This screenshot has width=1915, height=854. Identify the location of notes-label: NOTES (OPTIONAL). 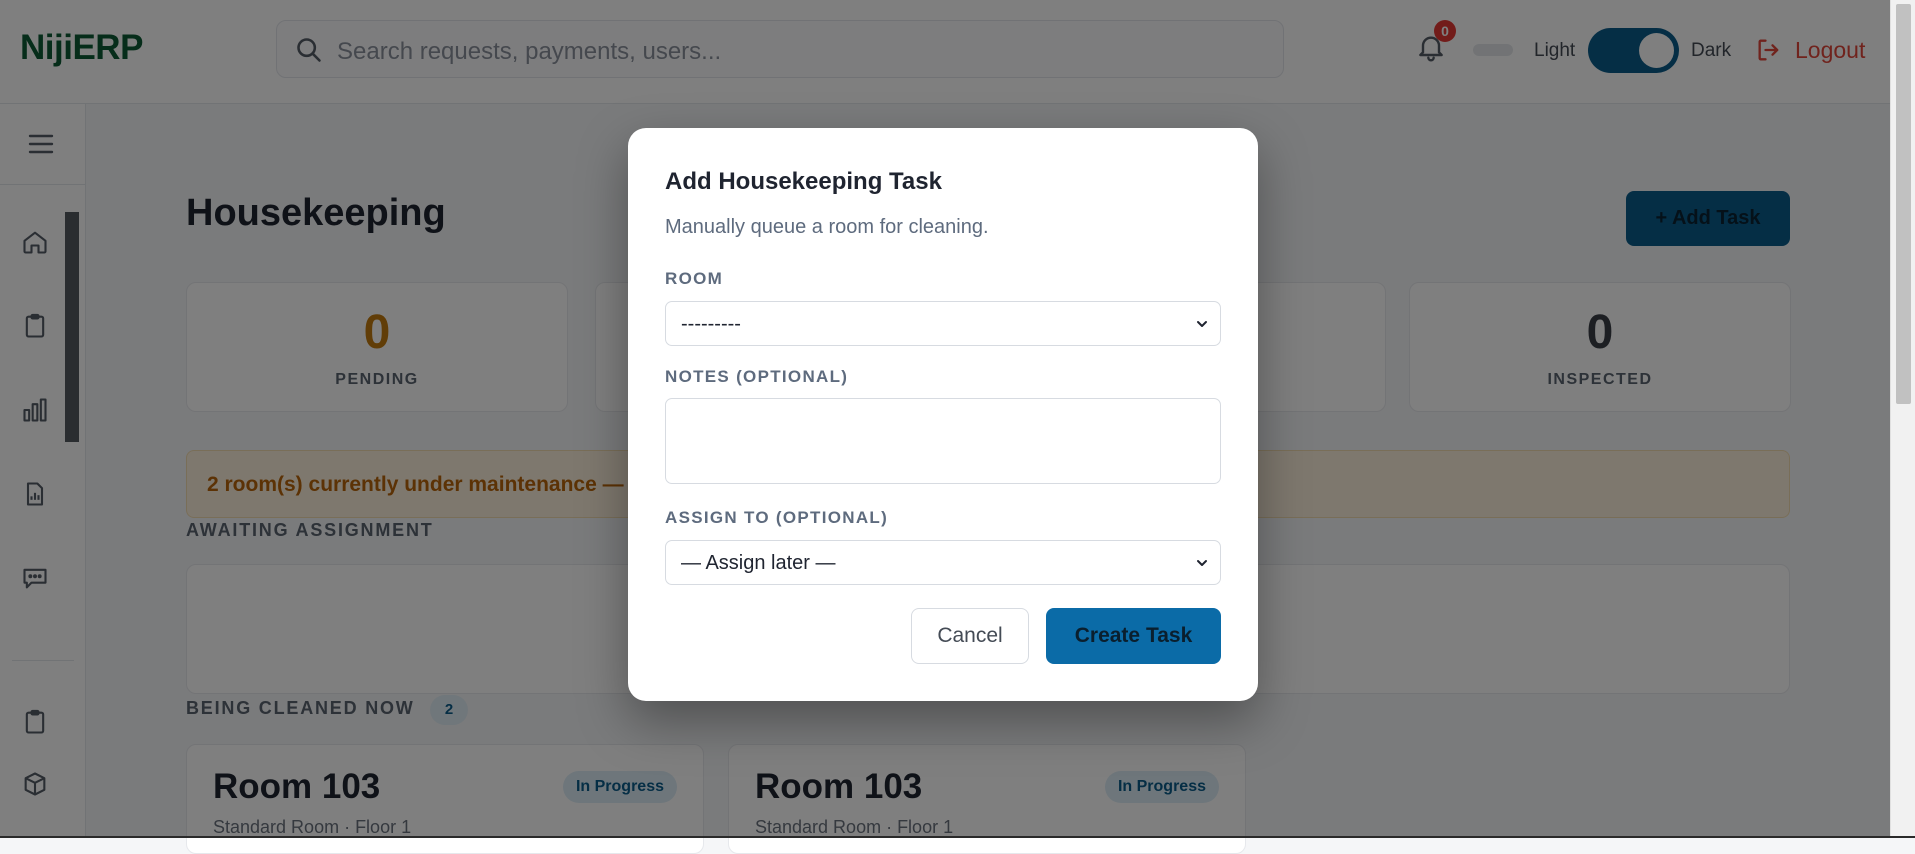
(757, 376).